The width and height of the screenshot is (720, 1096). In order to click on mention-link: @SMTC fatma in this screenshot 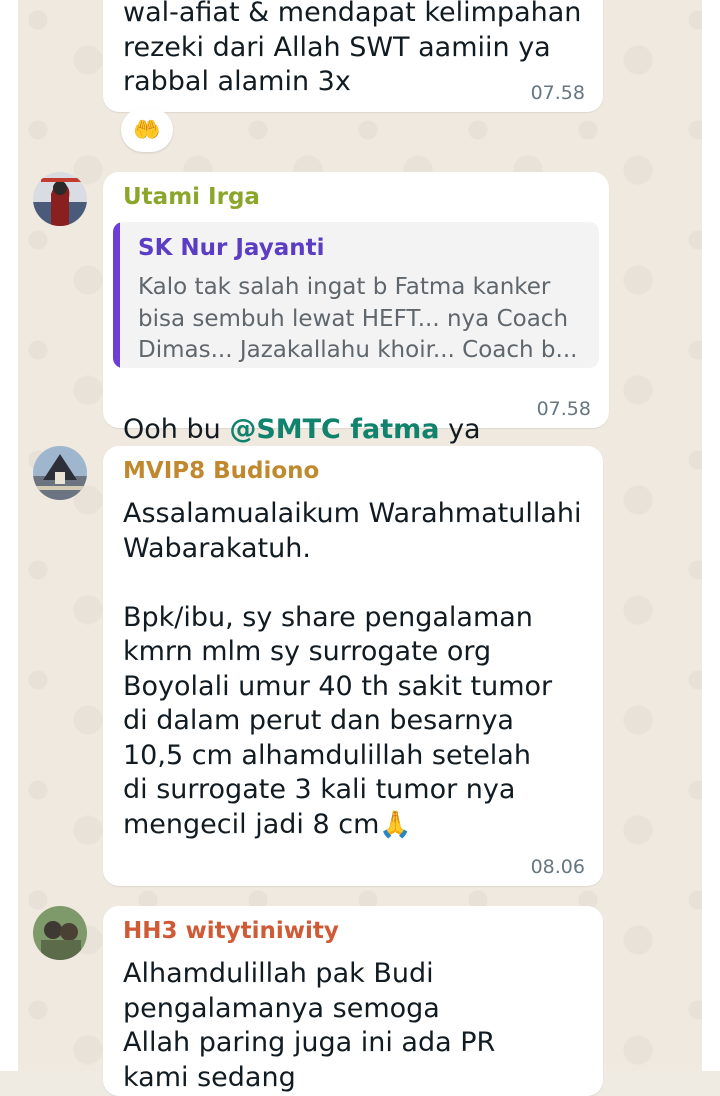, I will do `click(334, 429)`.